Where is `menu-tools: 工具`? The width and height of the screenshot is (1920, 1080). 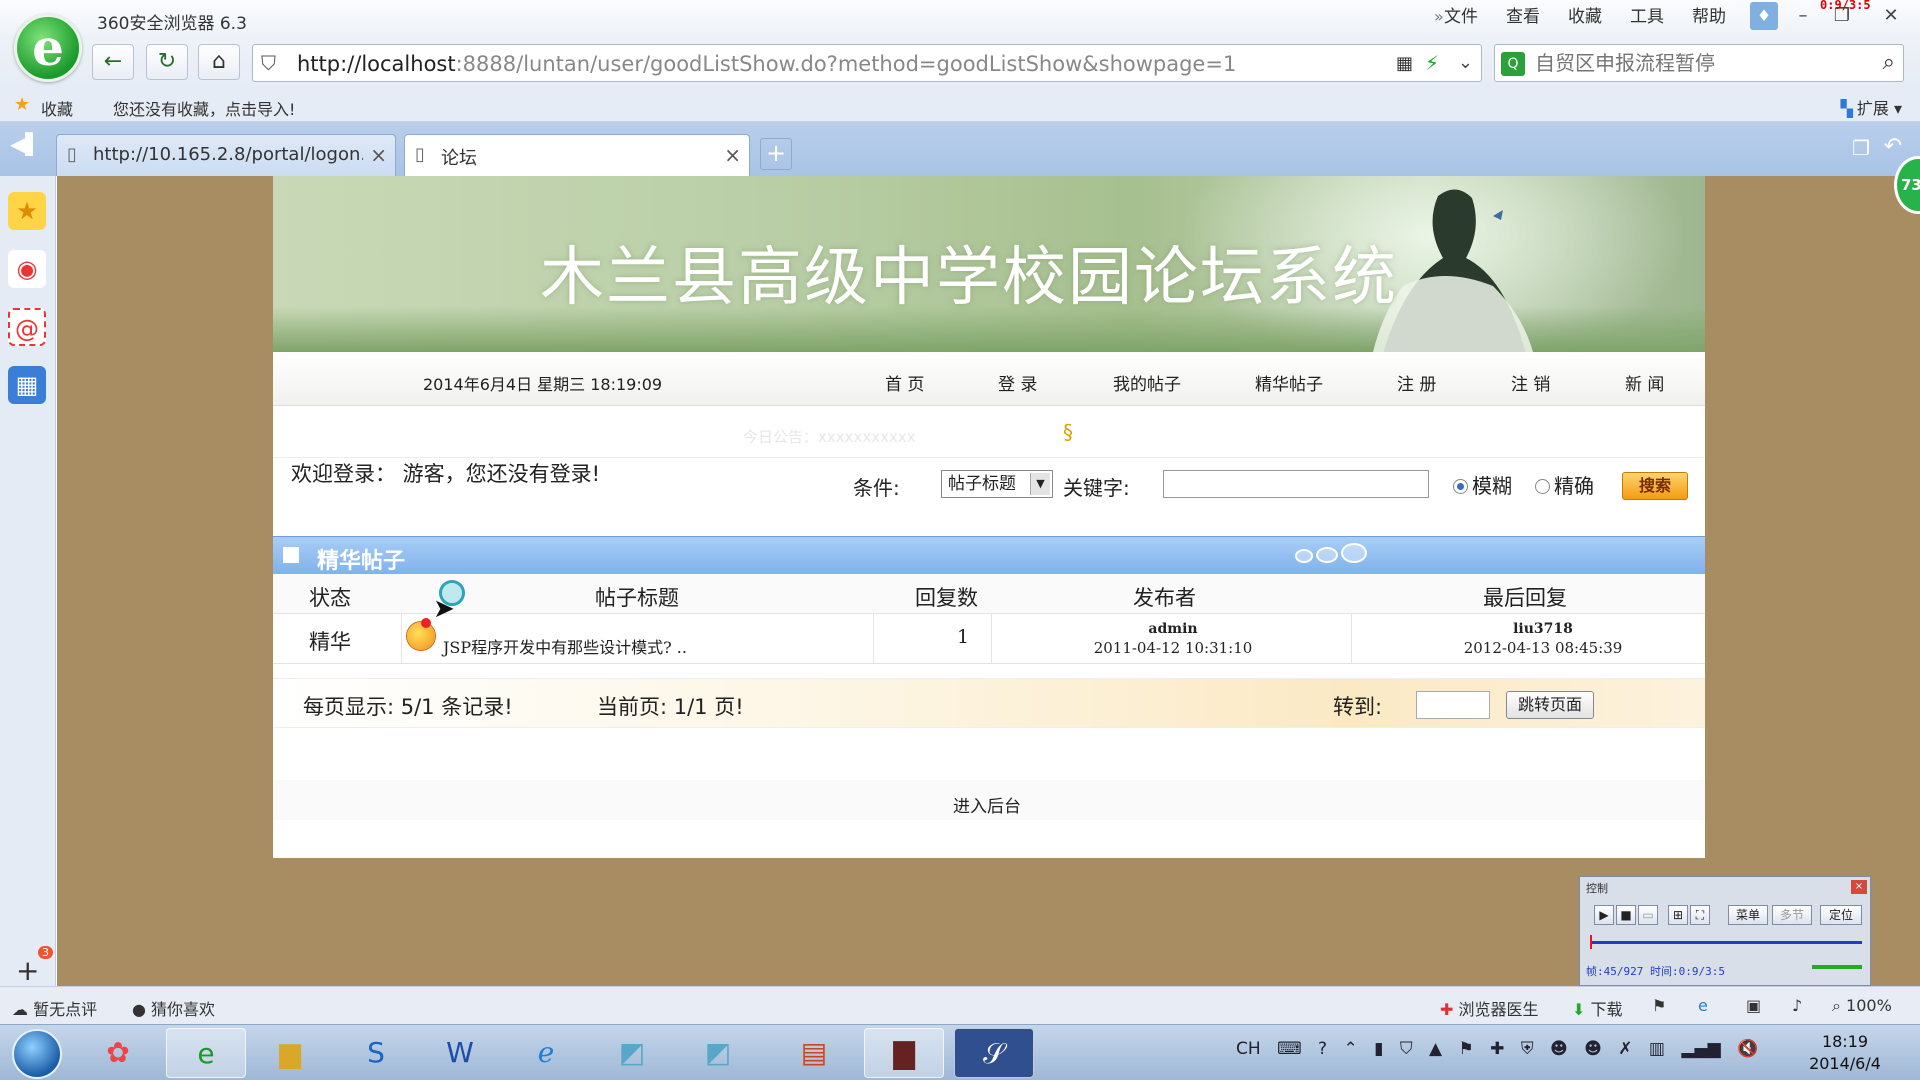 menu-tools: 工具 is located at coordinates (1647, 17).